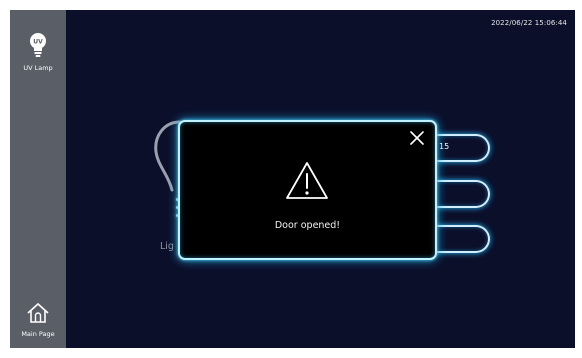  I want to click on value-field-1-text: 15, so click(444, 146).